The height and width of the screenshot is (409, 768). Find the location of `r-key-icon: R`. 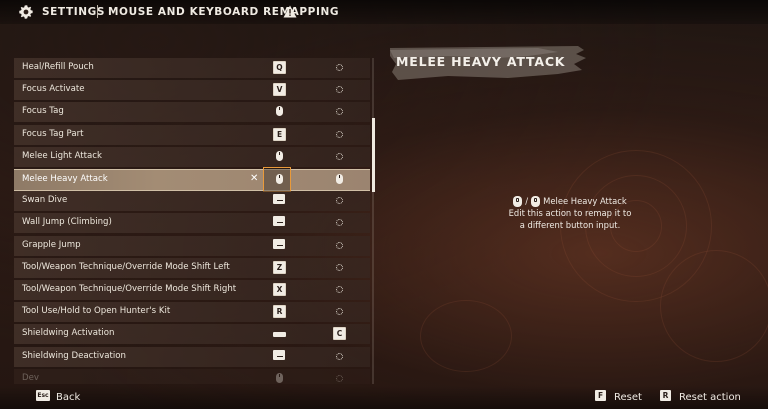

r-key-icon: R is located at coordinates (665, 395).